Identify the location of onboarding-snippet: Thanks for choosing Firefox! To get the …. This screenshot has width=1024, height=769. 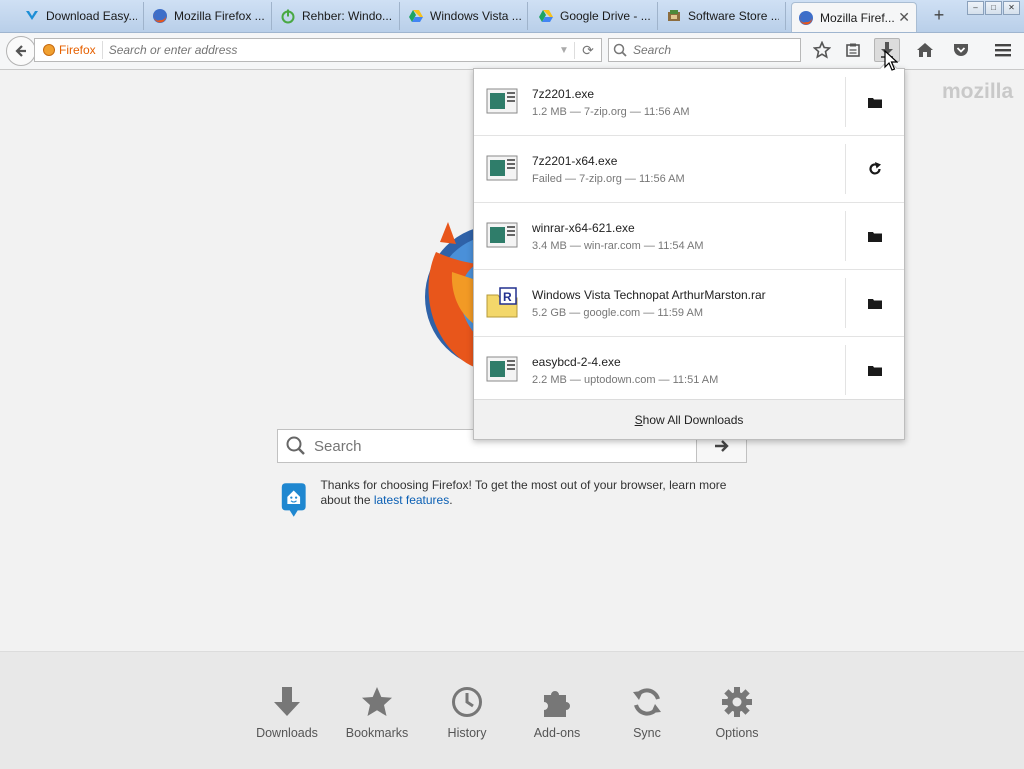
(516, 500).